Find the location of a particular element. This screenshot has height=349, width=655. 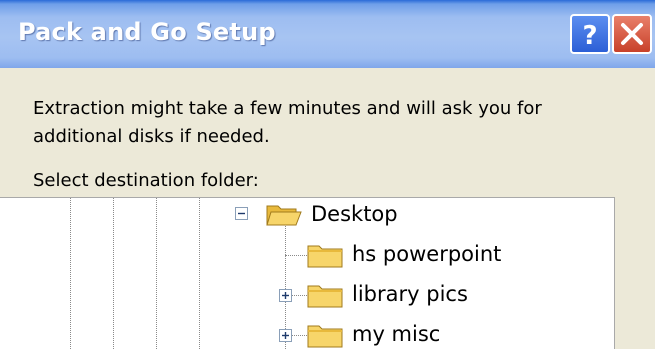

minus-icon is located at coordinates (241, 213).